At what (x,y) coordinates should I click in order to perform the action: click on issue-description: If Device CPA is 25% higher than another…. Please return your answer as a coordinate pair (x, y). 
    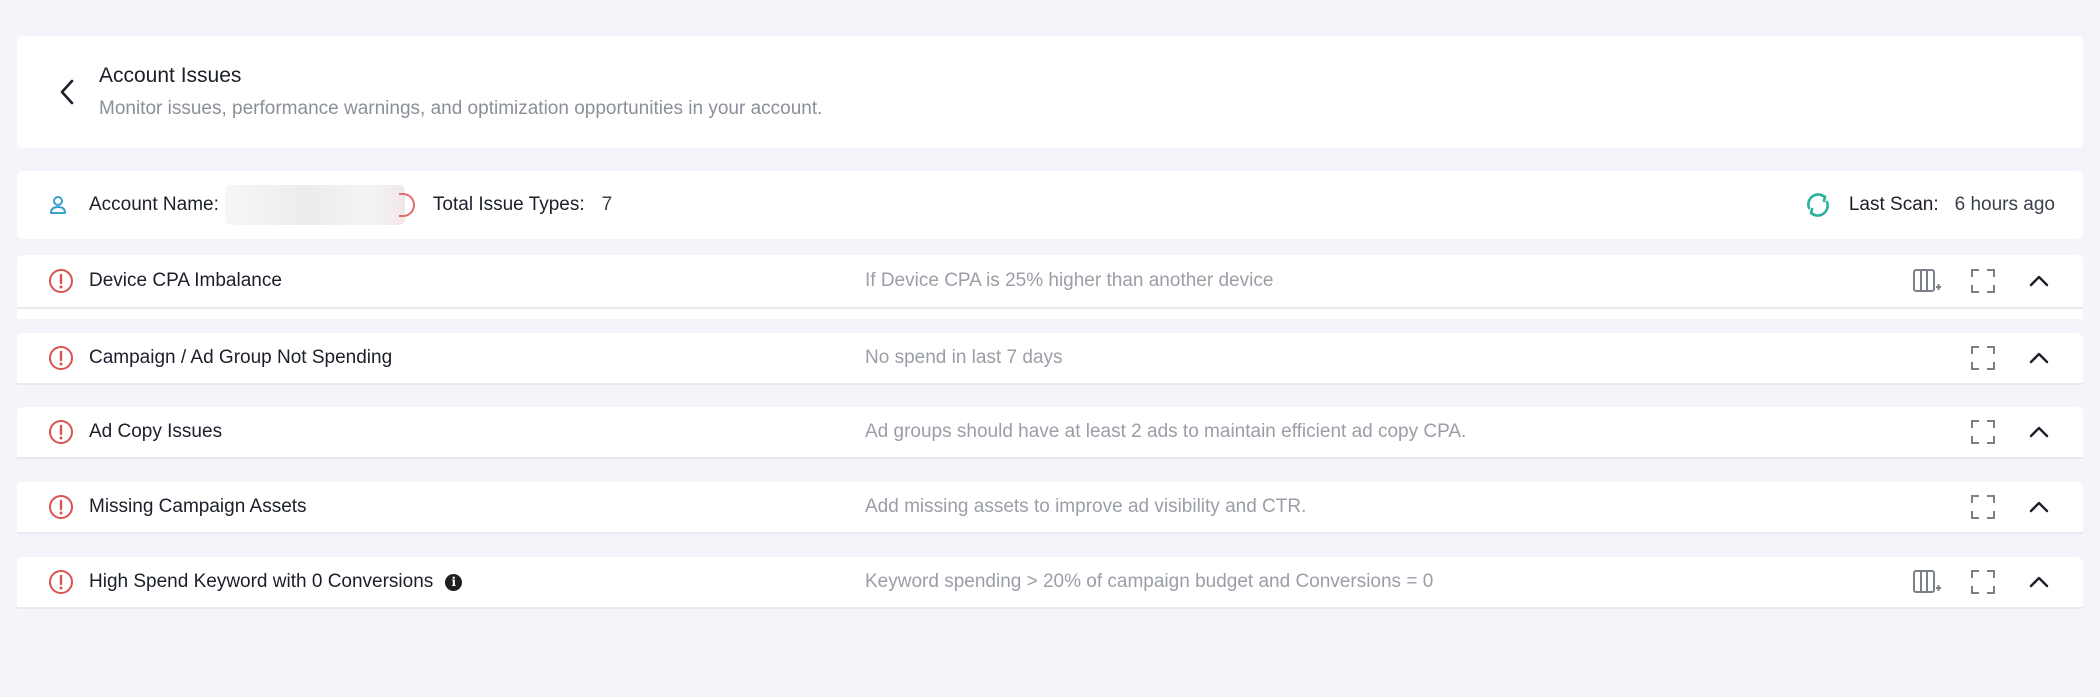
    Looking at the image, I should click on (1069, 280).